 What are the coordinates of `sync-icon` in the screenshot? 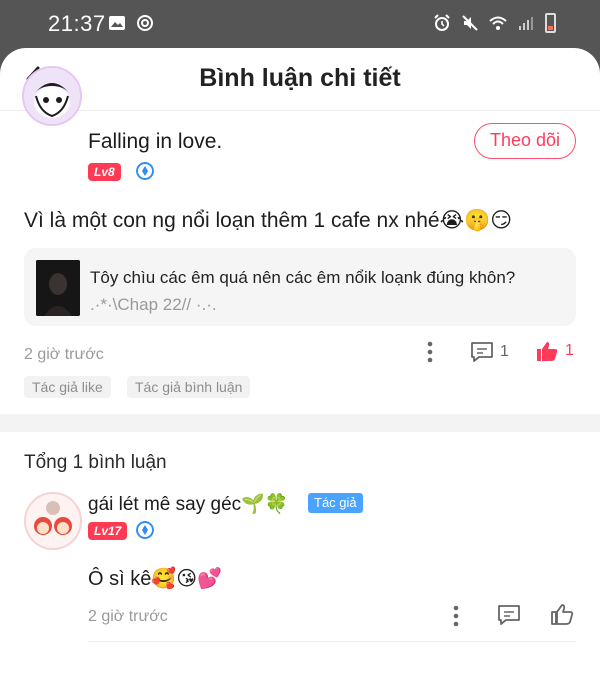 It's located at (145, 23).